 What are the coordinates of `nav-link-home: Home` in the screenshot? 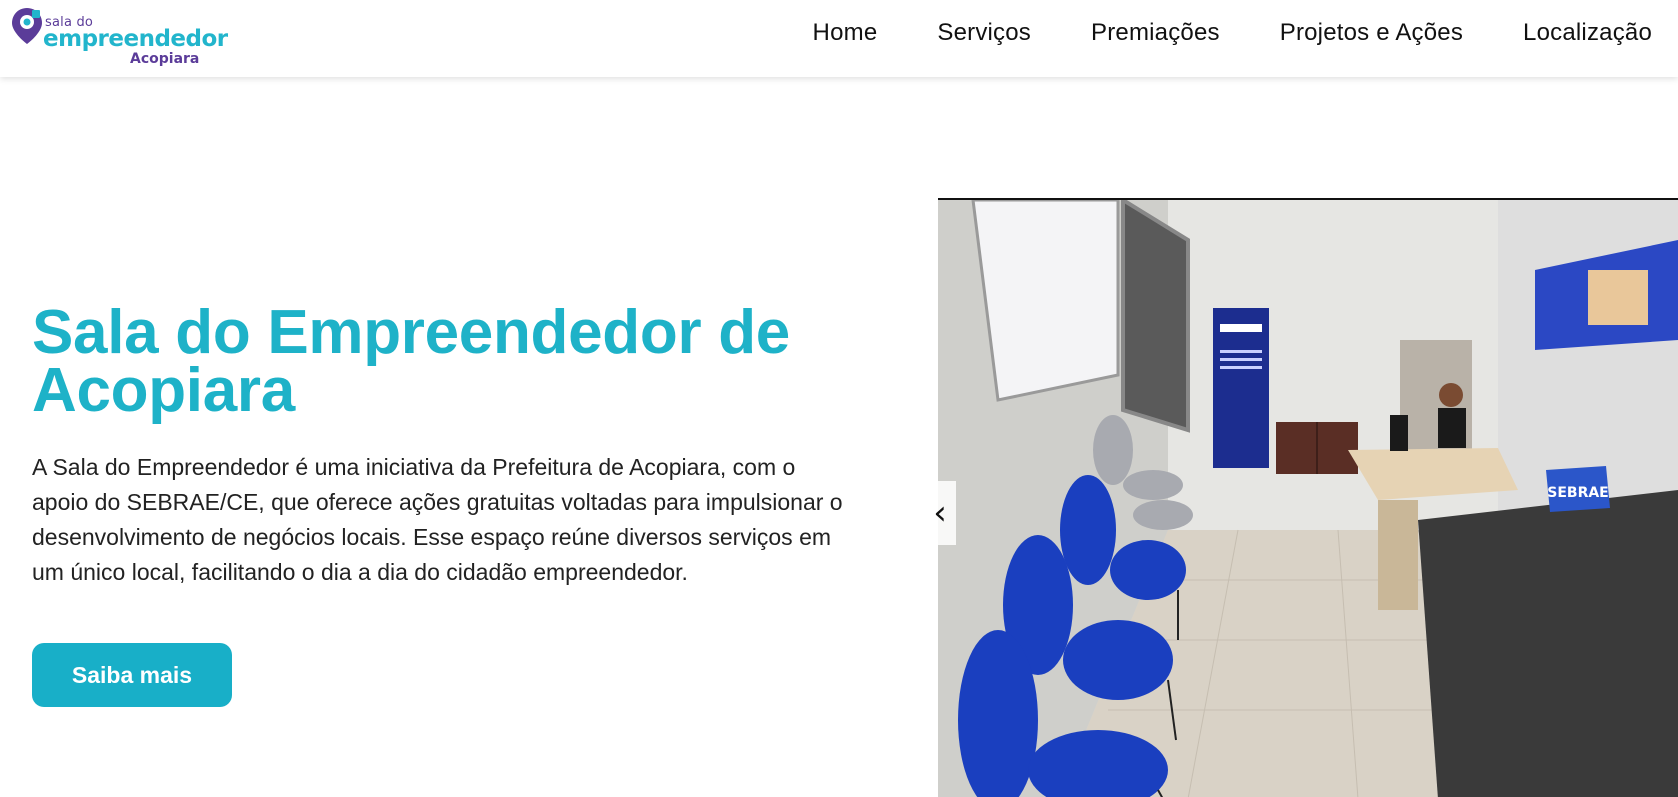 It's located at (845, 33).